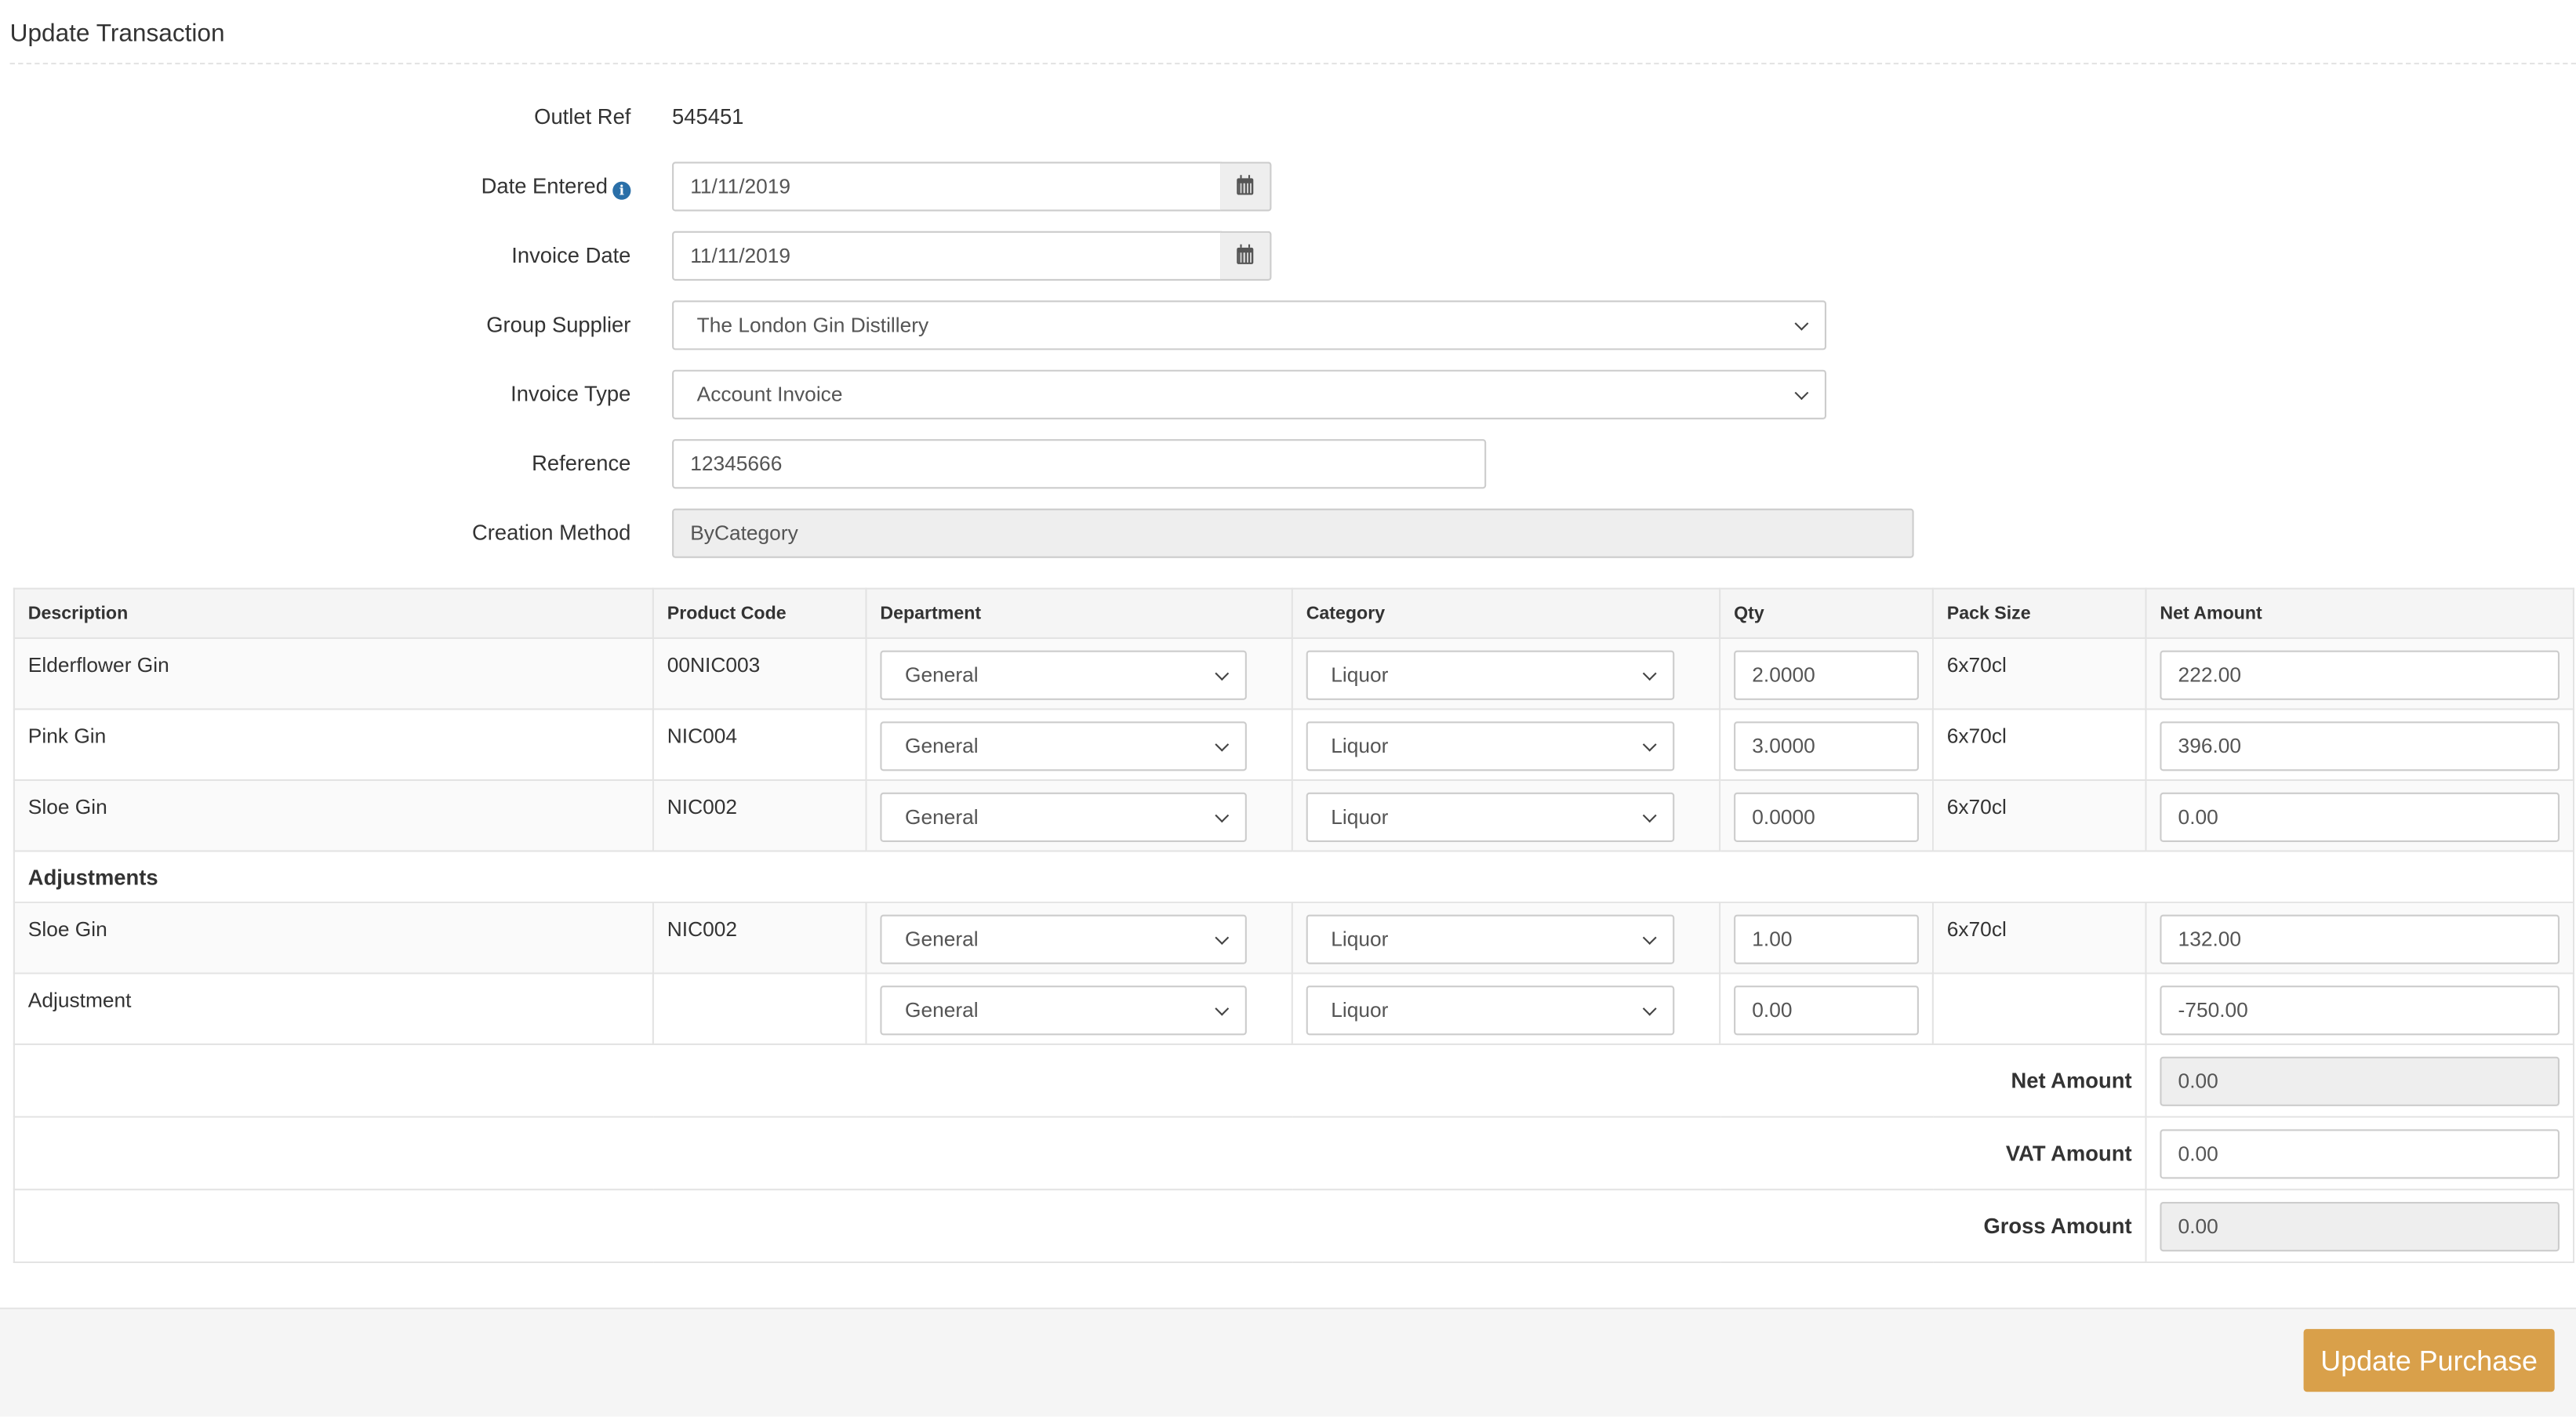 This screenshot has height=1423, width=2576. I want to click on adjustments-heading: Adjustments, so click(1293, 876).